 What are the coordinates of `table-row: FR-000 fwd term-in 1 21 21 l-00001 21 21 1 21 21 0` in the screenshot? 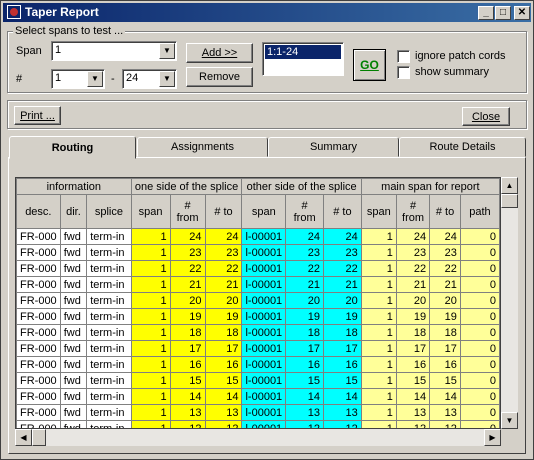 It's located at (258, 284).